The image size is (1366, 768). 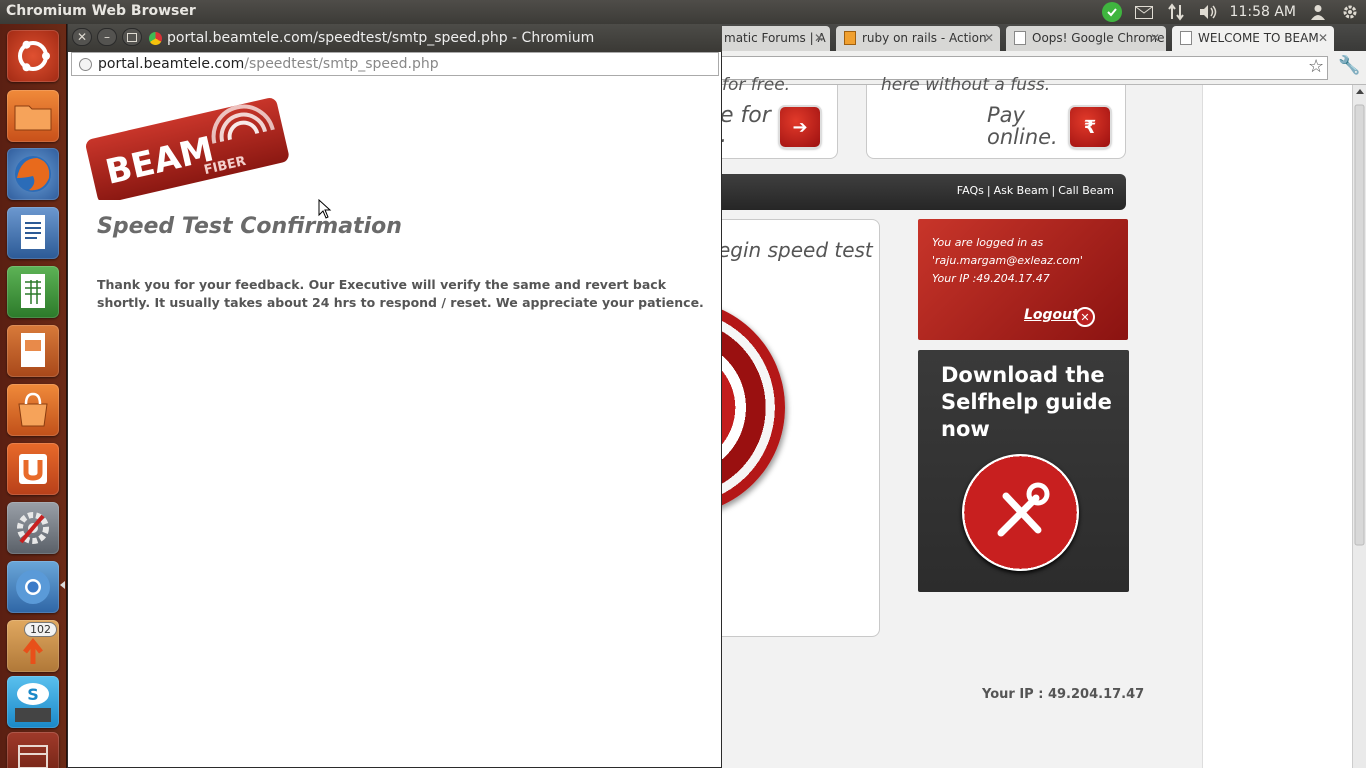 What do you see at coordinates (988, 242) in the screenshot?
I see `login-status-text: You are logged in as` at bounding box center [988, 242].